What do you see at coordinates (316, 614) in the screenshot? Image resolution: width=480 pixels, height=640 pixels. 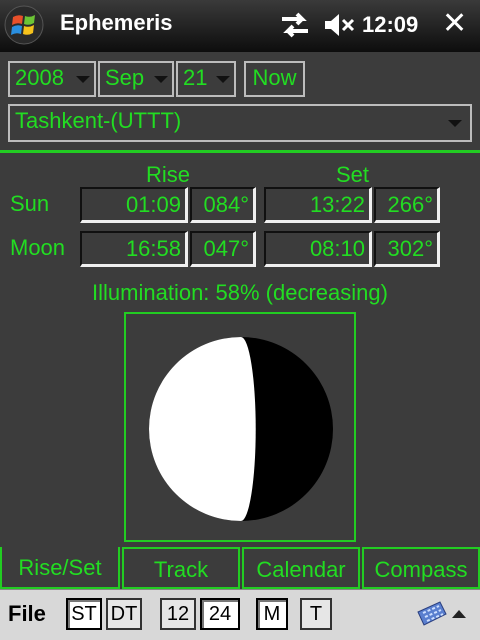 I see `t-button: T` at bounding box center [316, 614].